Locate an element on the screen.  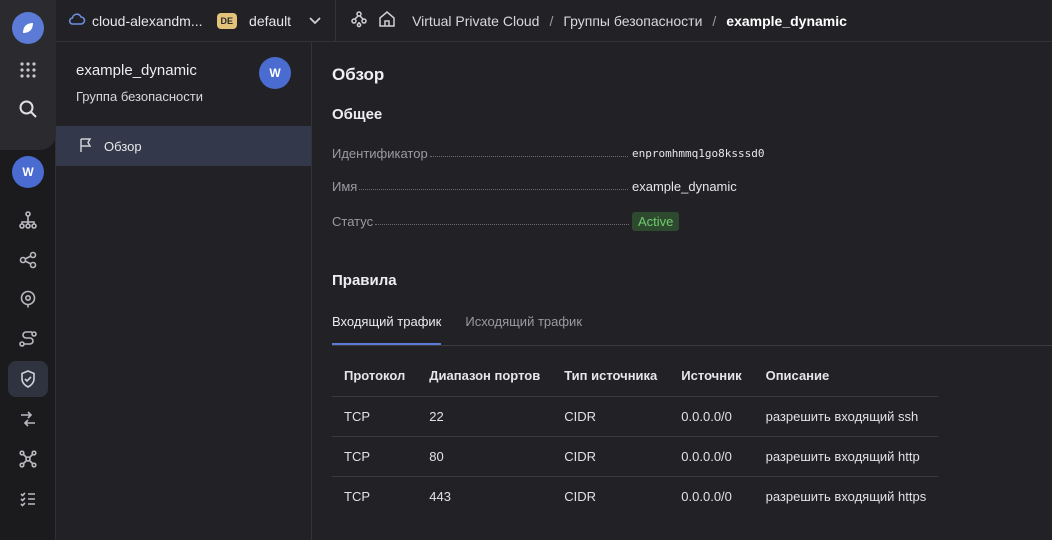
column-header: Протокол is located at coordinates (375, 376).